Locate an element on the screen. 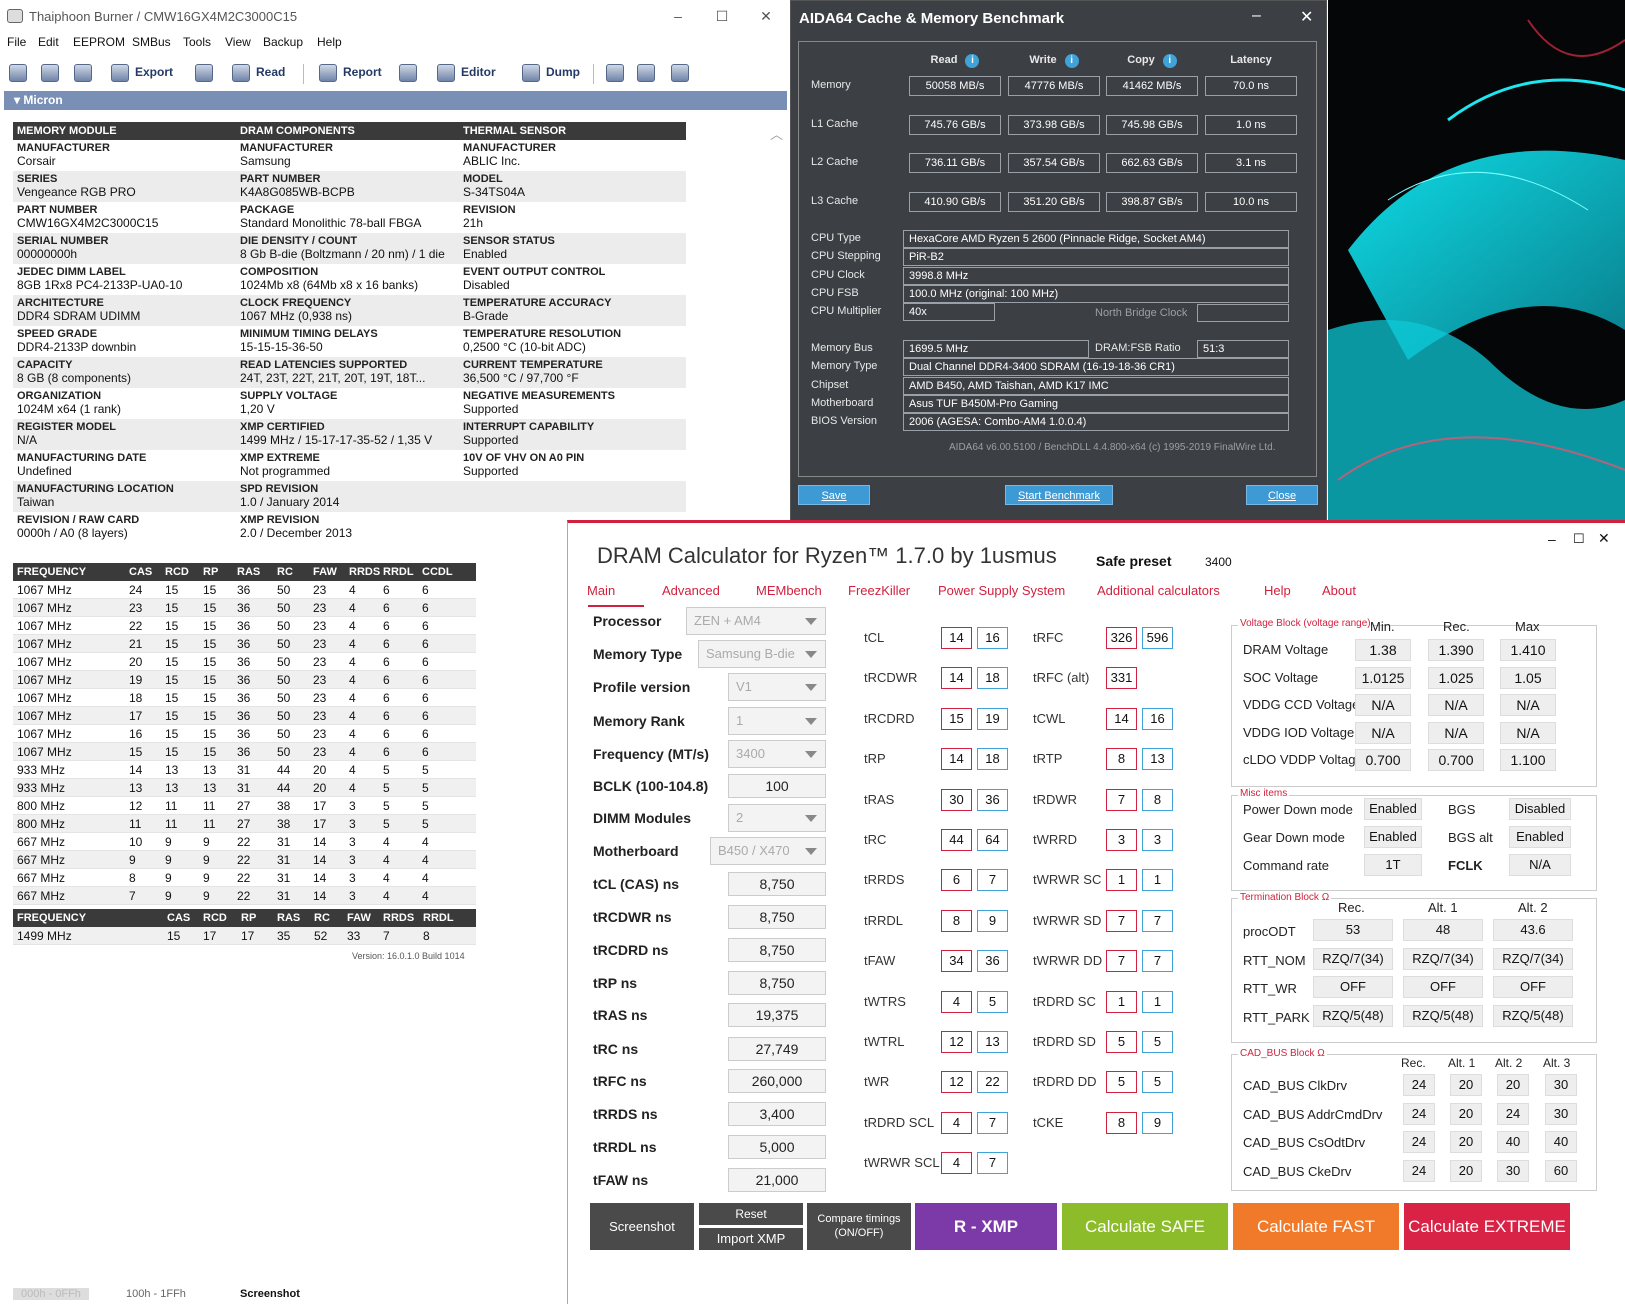  timing-safe-value: 44 is located at coordinates (956, 840).